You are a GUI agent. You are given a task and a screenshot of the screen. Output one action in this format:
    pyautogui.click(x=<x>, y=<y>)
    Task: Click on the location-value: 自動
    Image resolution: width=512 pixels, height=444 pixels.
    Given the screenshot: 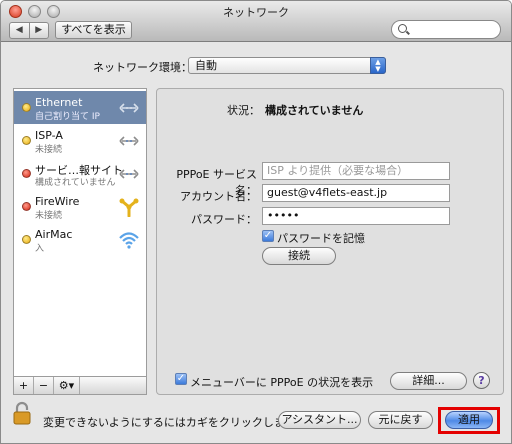 What is the action you would take?
    pyautogui.click(x=206, y=65)
    